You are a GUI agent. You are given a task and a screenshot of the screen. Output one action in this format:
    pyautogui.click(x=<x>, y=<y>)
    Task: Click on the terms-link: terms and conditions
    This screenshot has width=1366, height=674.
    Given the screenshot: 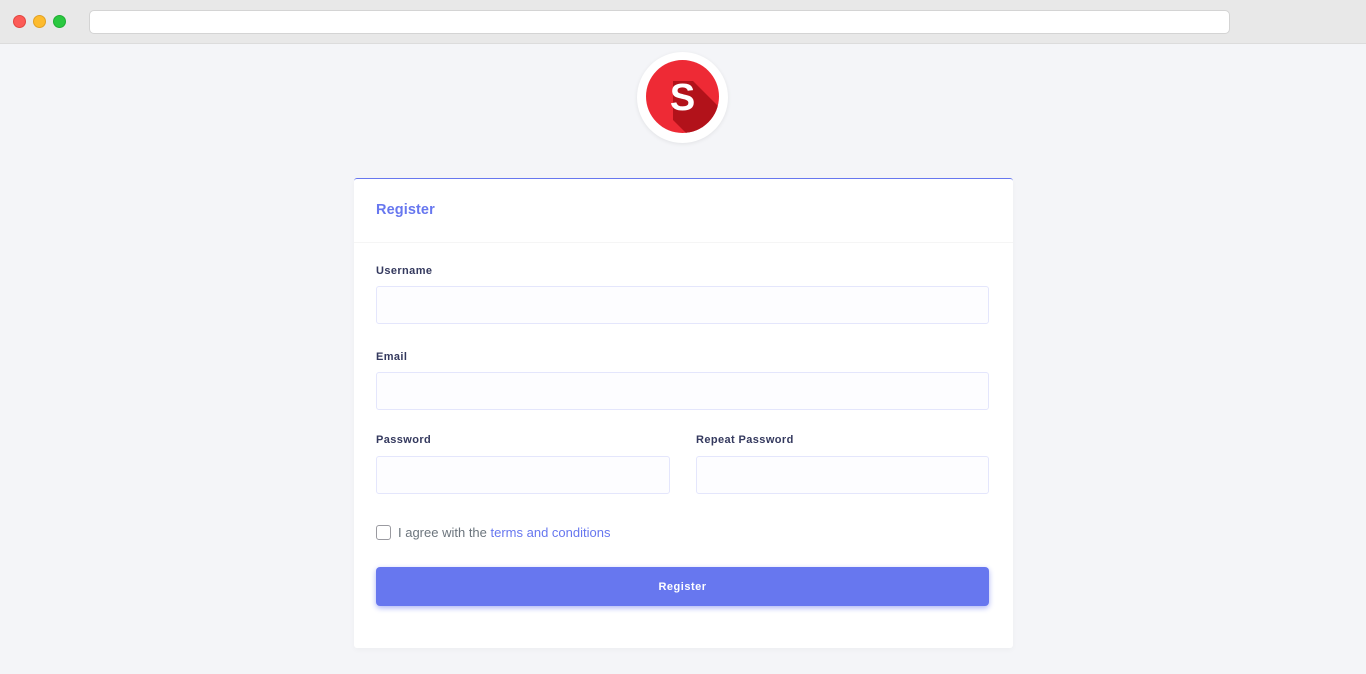 What is the action you would take?
    pyautogui.click(x=551, y=532)
    